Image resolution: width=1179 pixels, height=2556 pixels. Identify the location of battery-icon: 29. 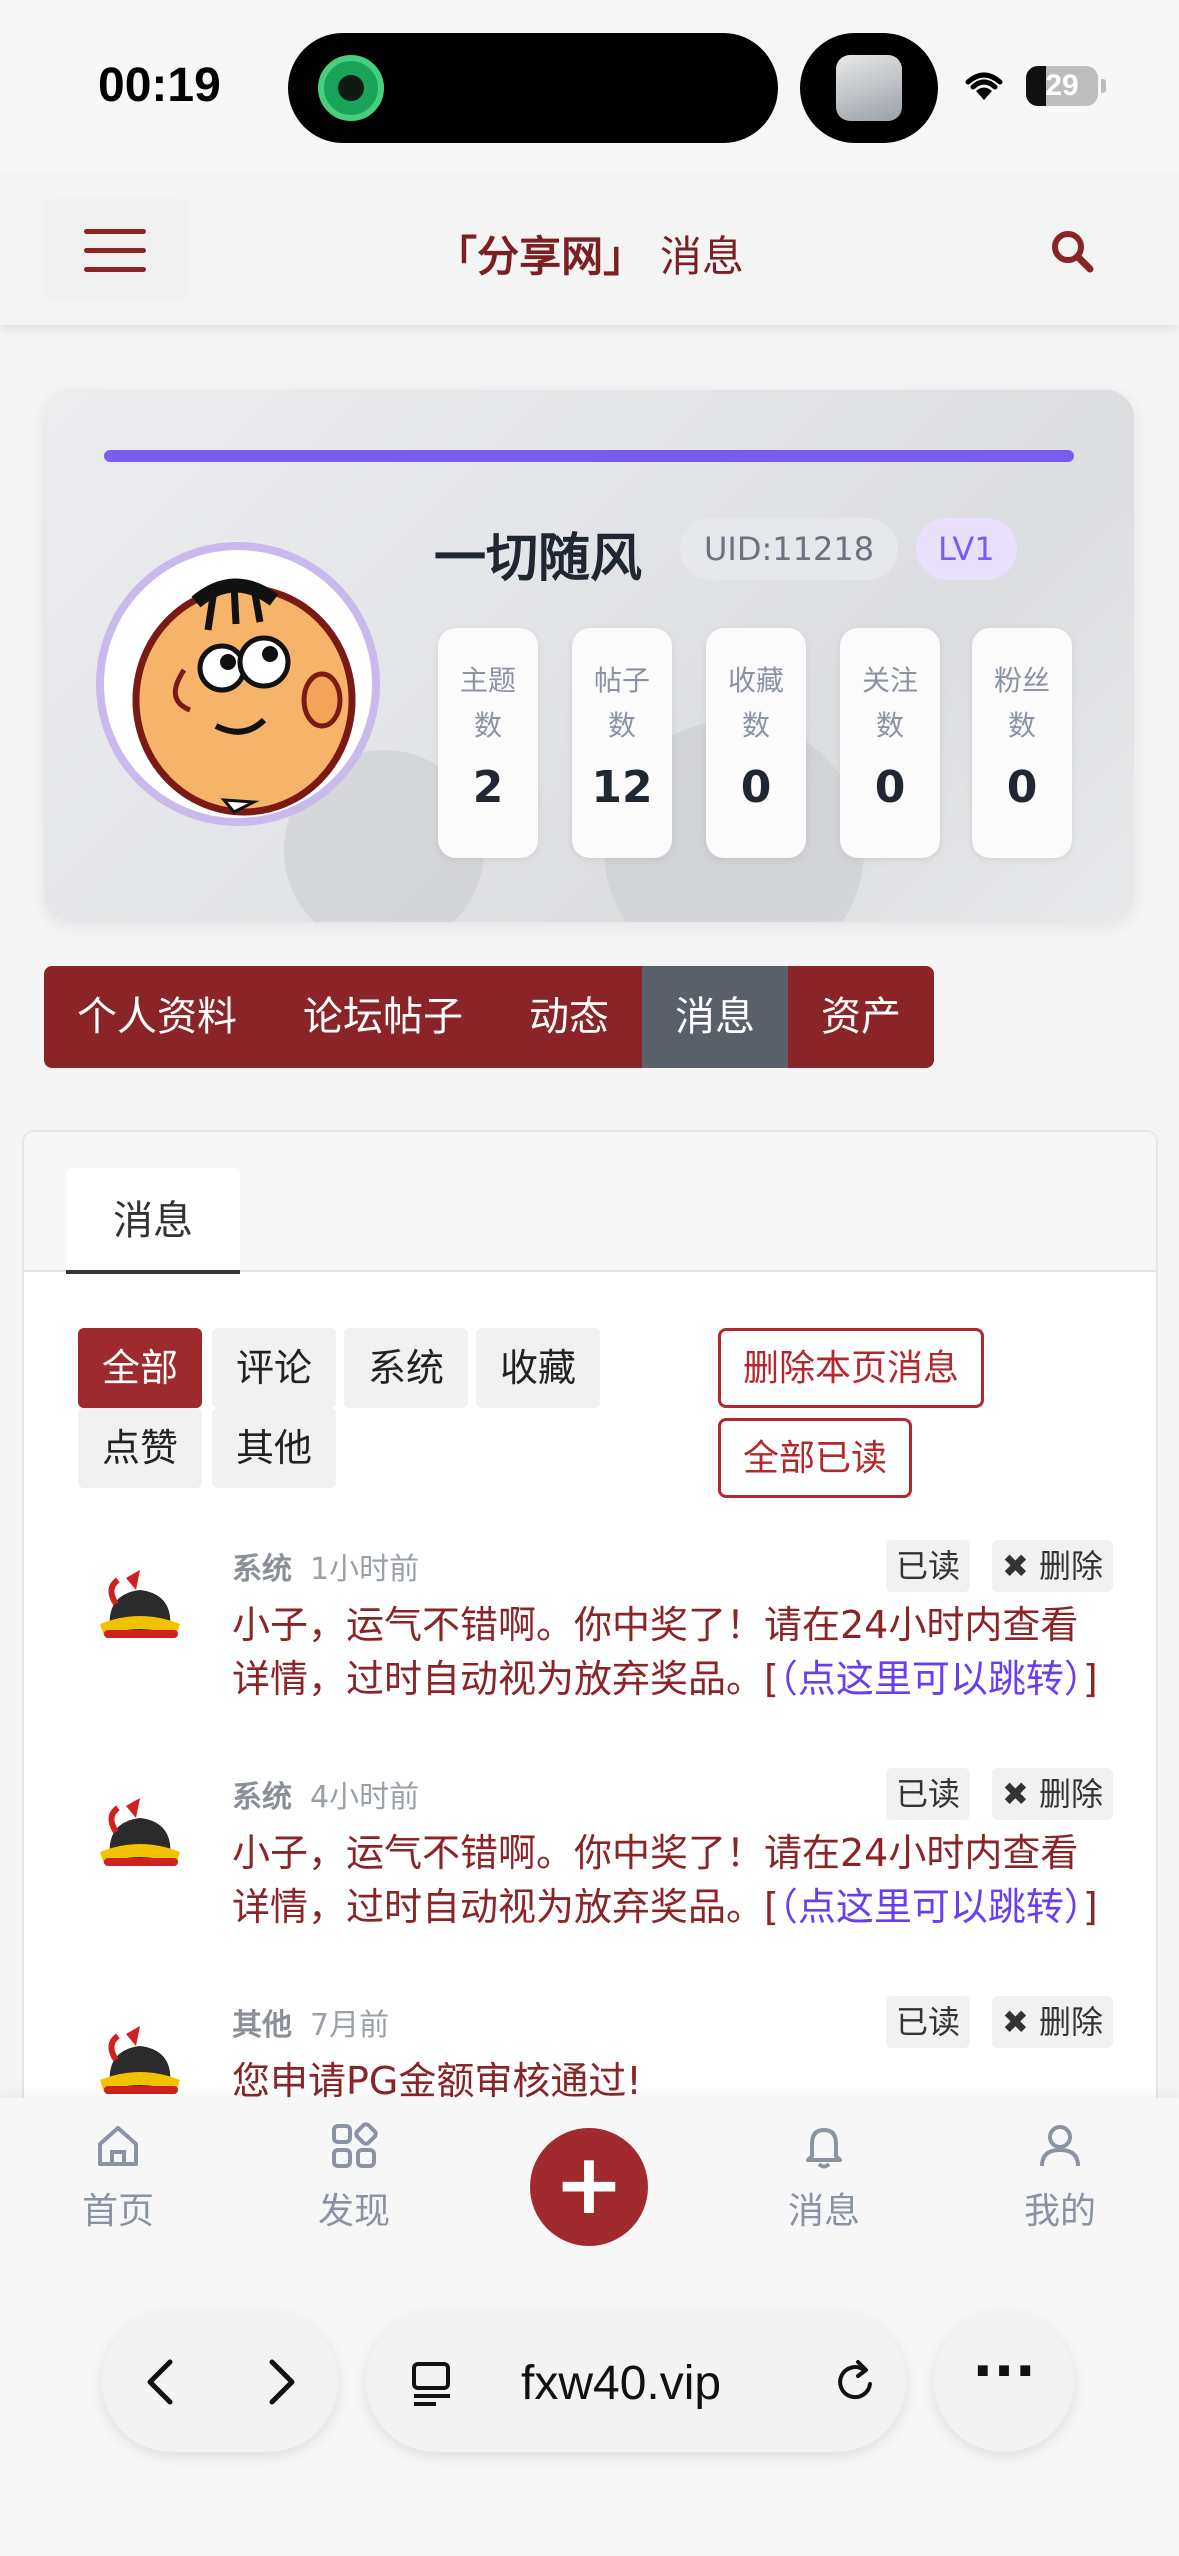
(1066, 86).